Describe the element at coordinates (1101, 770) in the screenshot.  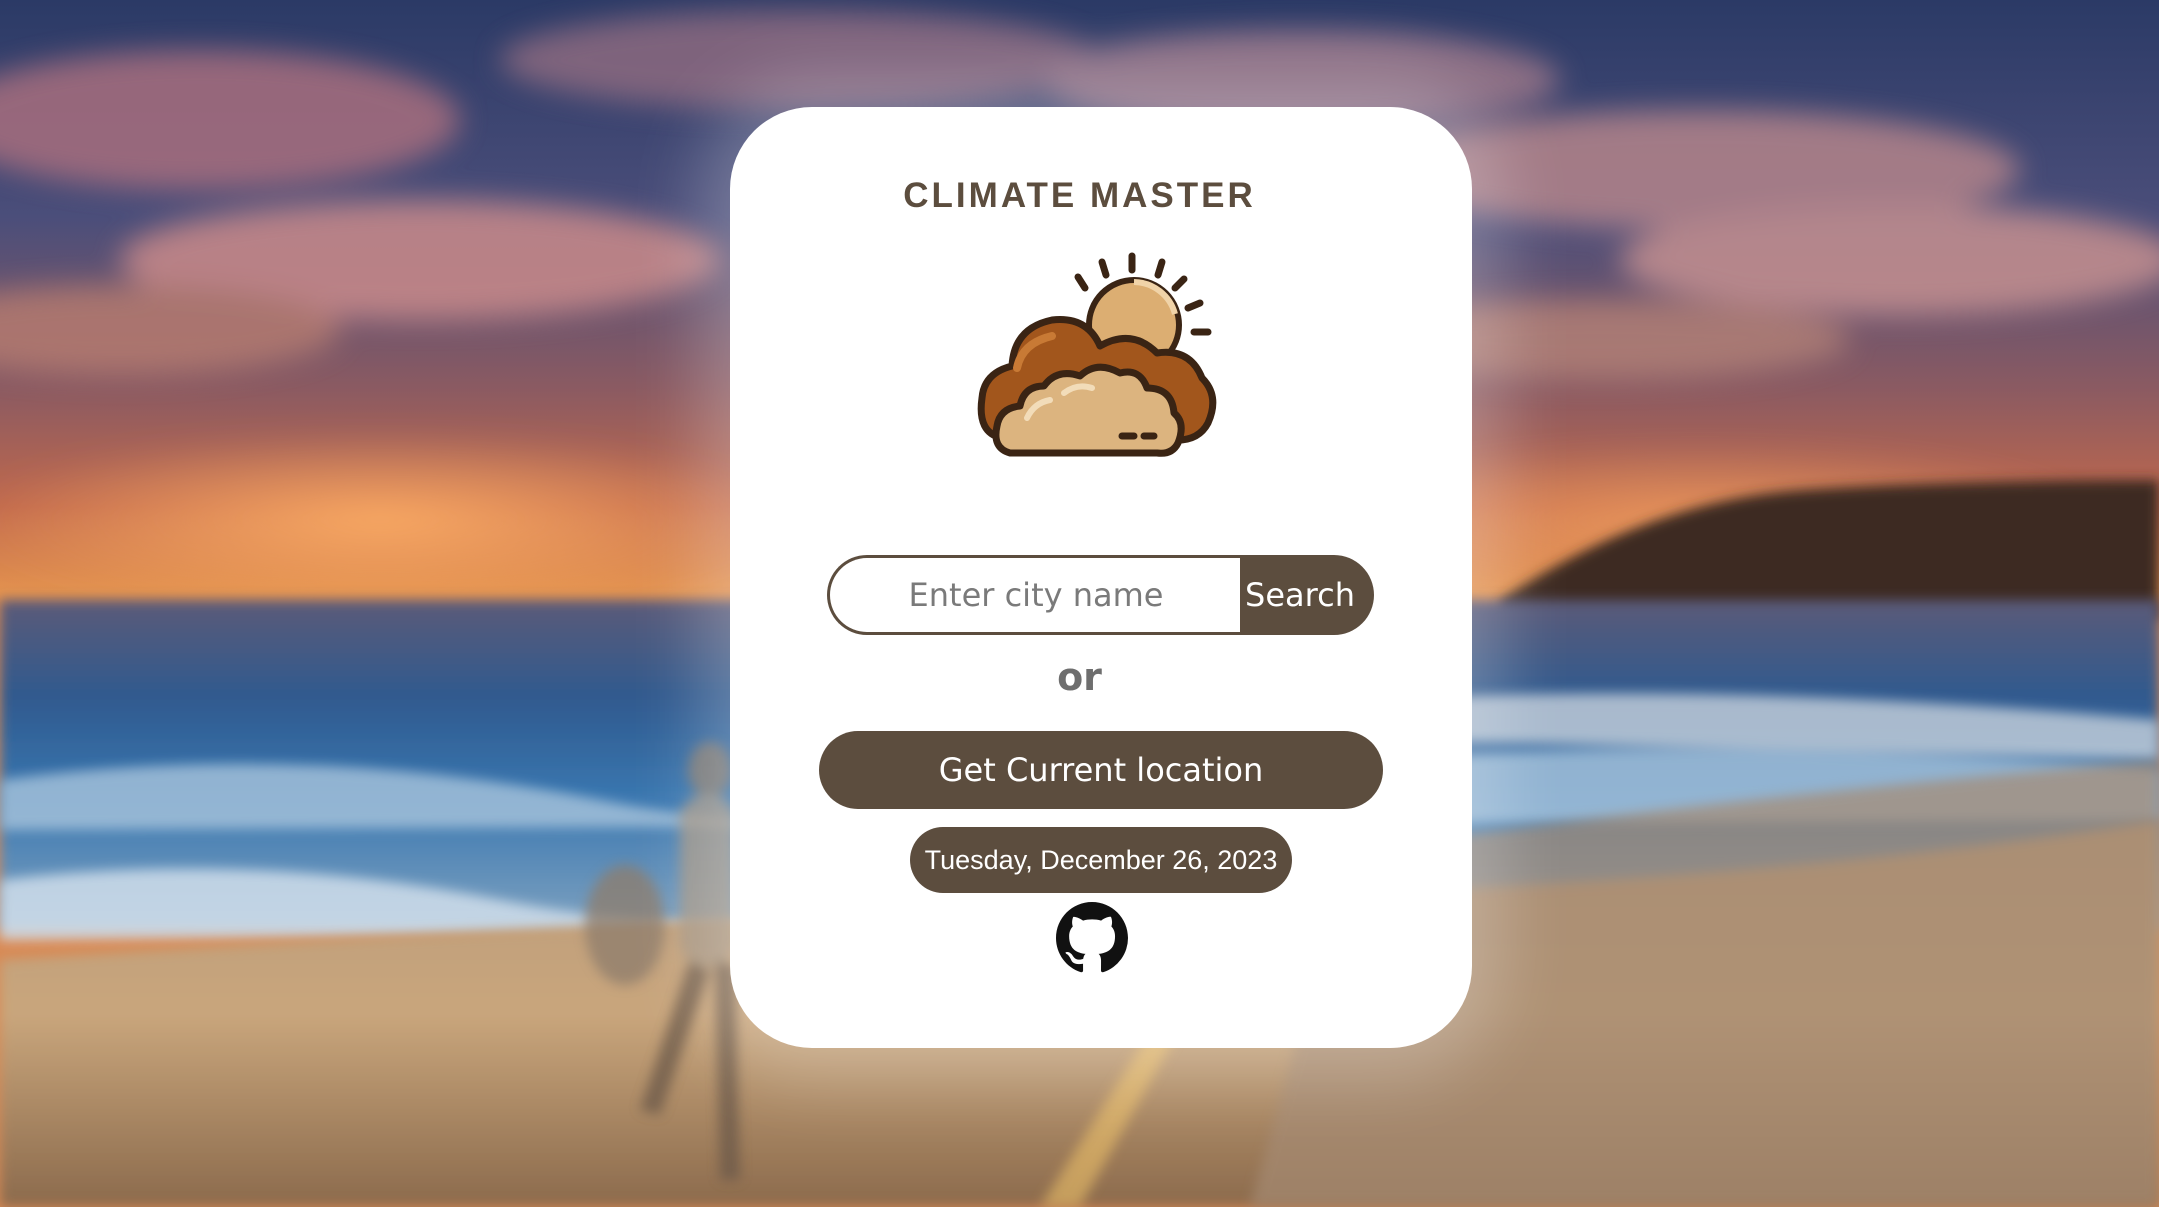
I see `get-current-location-button: Get Current location` at that location.